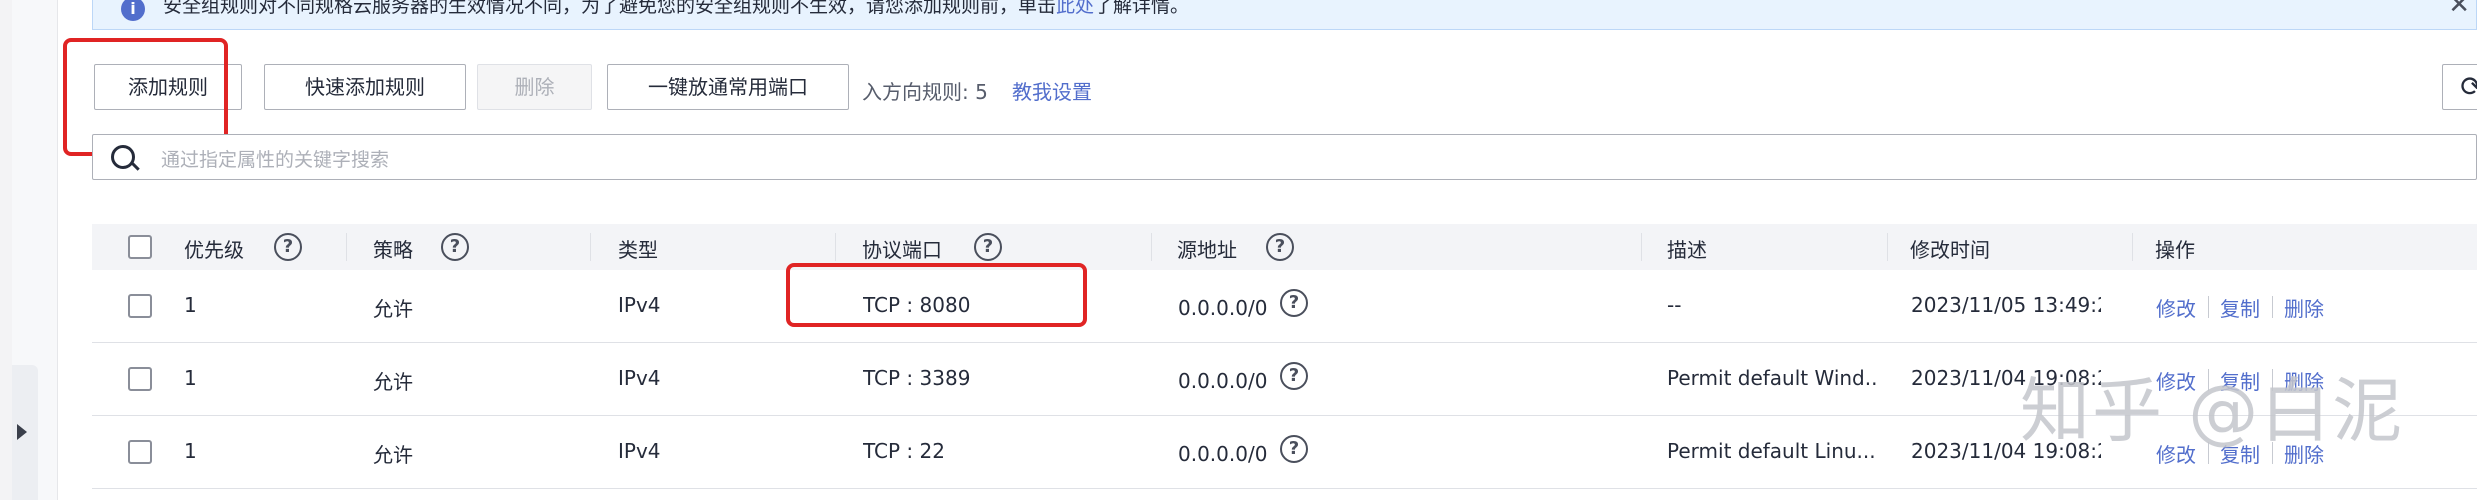 This screenshot has width=2477, height=500. What do you see at coordinates (534, 87) in the screenshot?
I see `delete-button: 删除` at bounding box center [534, 87].